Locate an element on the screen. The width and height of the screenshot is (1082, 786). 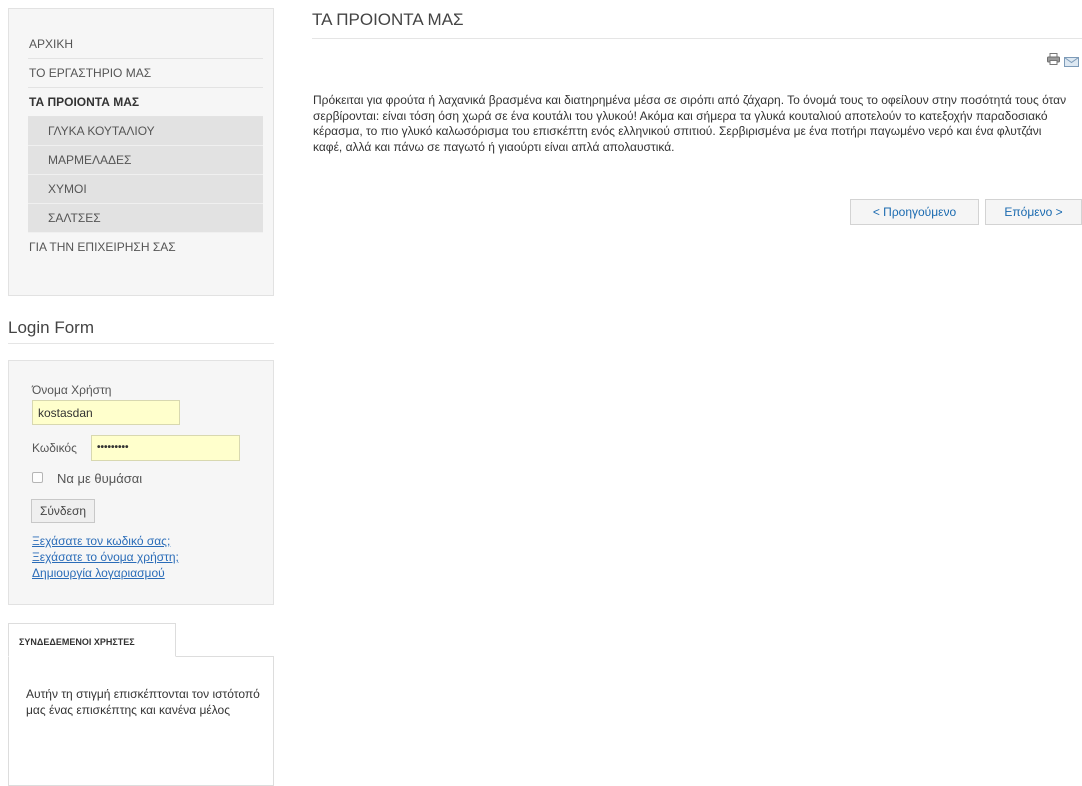
email-icon is located at coordinates (1071, 63).